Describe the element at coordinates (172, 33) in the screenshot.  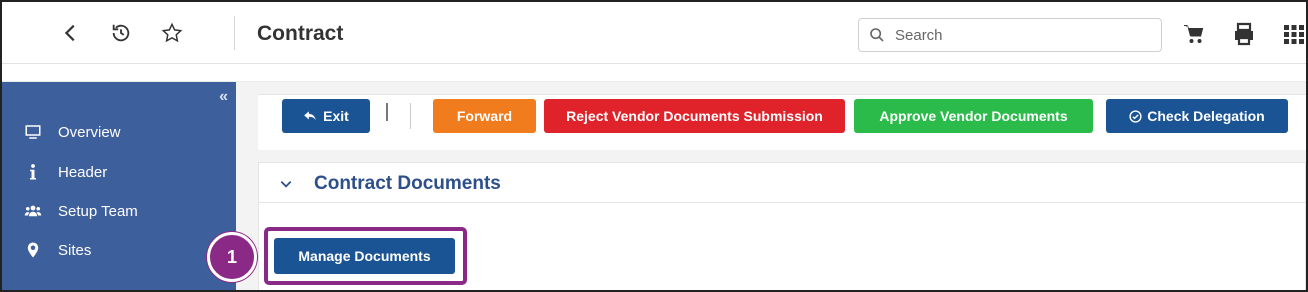
I see `star-icon` at that location.